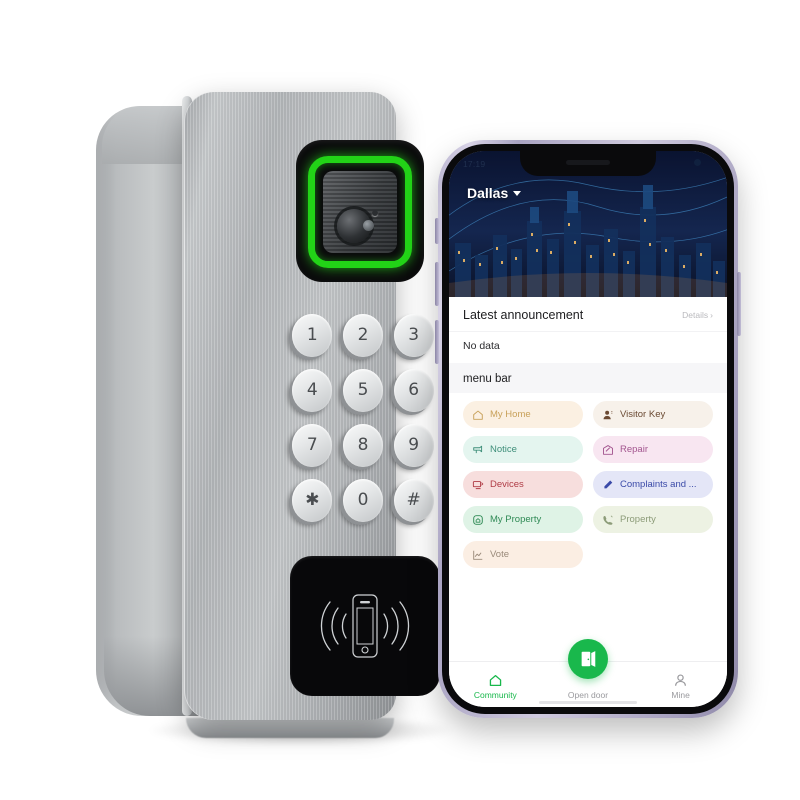 The height and width of the screenshot is (800, 800). Describe the element at coordinates (363, 418) in the screenshot. I see `keypad: 1 2 3 4 5 6 7 8 9 ✱ 0 #` at that location.